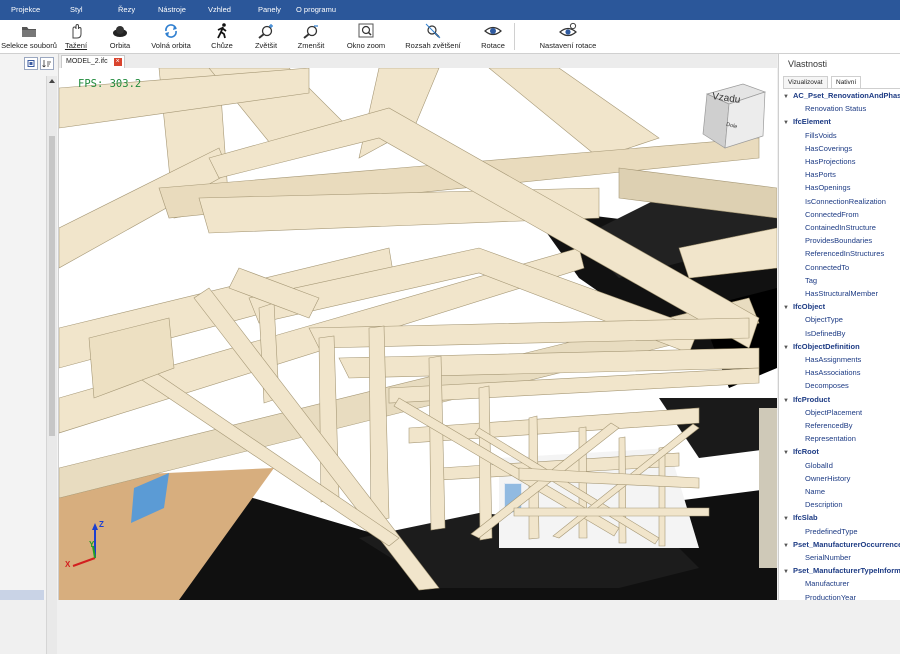 This screenshot has width=900, height=654. What do you see at coordinates (816, 187) in the screenshot?
I see `property-item: HasOpenings` at bounding box center [816, 187].